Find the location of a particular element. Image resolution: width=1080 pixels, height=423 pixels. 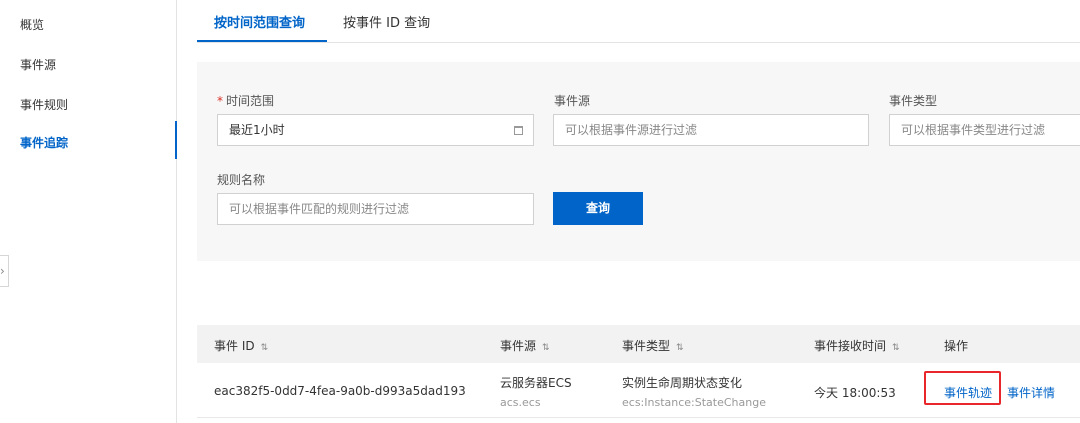

calendar-icon is located at coordinates (518, 130).